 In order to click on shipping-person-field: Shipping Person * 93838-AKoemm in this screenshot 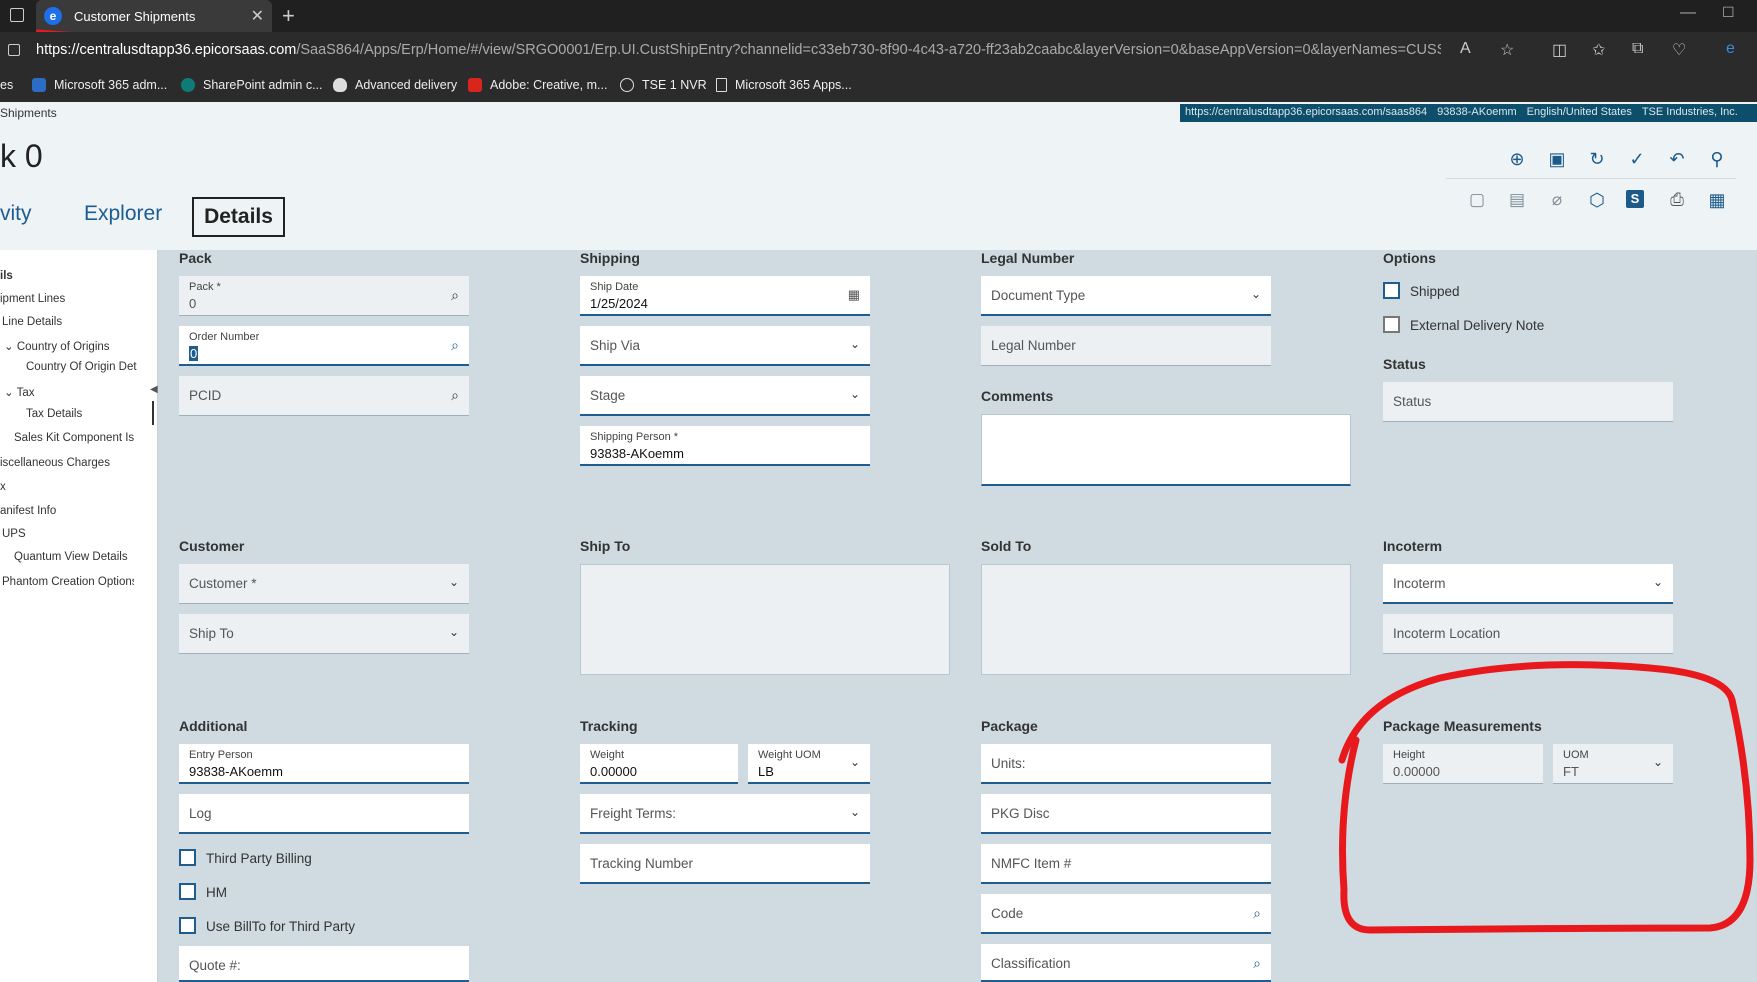, I will do `click(725, 446)`.